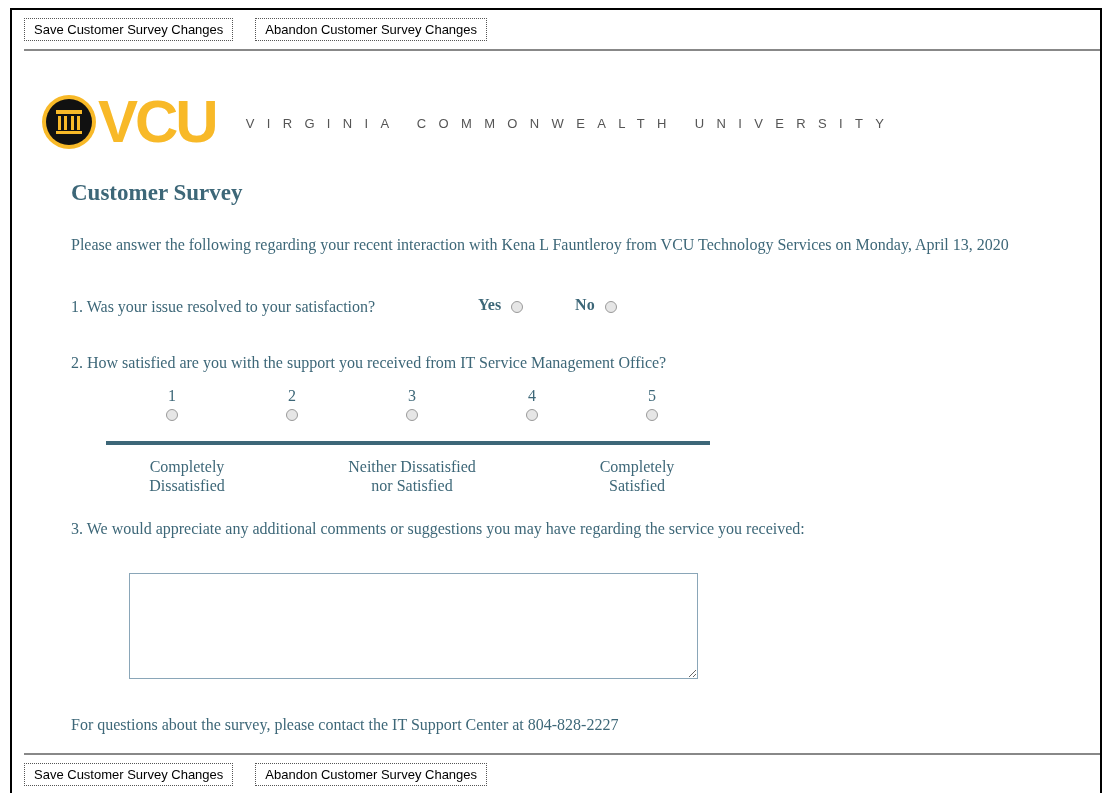 The width and height of the screenshot is (1102, 793). Describe the element at coordinates (157, 193) in the screenshot. I see `survey-title: Customer Survey` at that location.